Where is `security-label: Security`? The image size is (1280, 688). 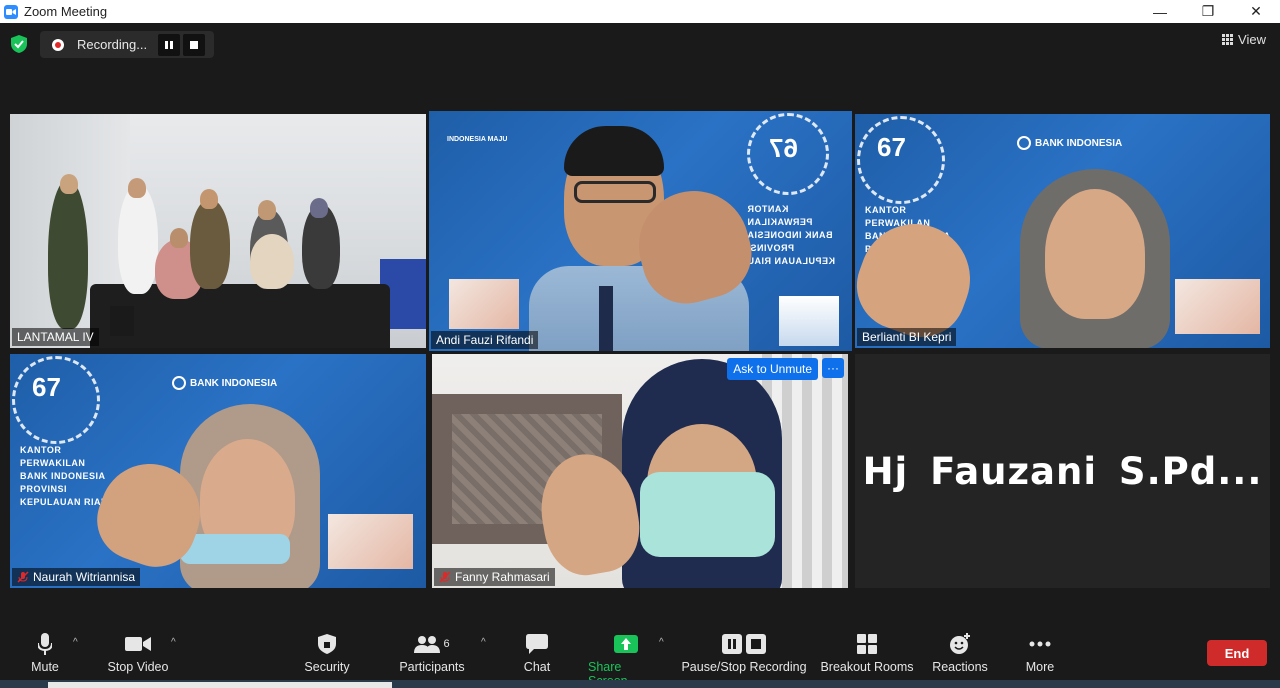
security-label: Security is located at coordinates (327, 667).